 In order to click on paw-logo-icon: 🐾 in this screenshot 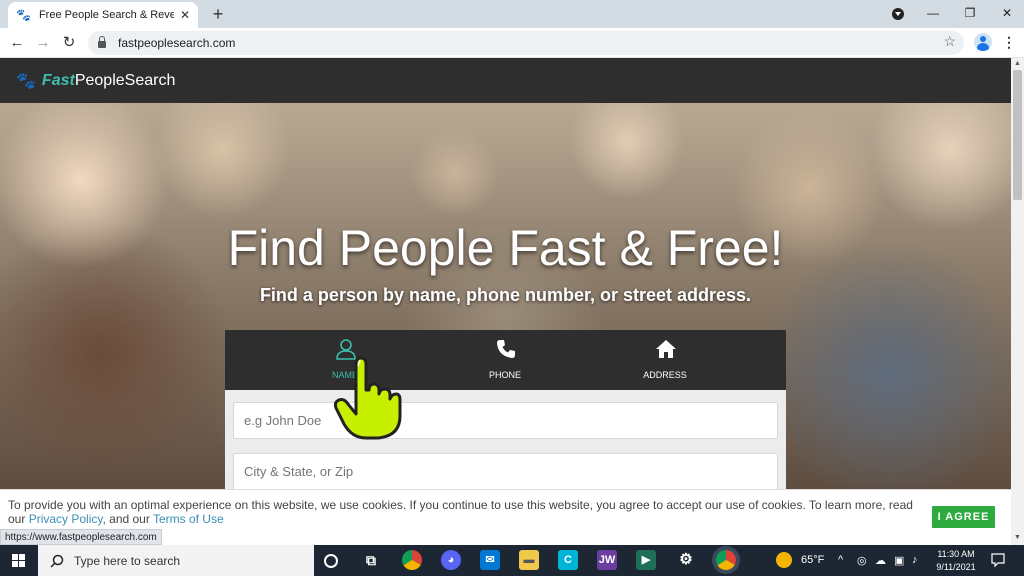, I will do `click(26, 81)`.